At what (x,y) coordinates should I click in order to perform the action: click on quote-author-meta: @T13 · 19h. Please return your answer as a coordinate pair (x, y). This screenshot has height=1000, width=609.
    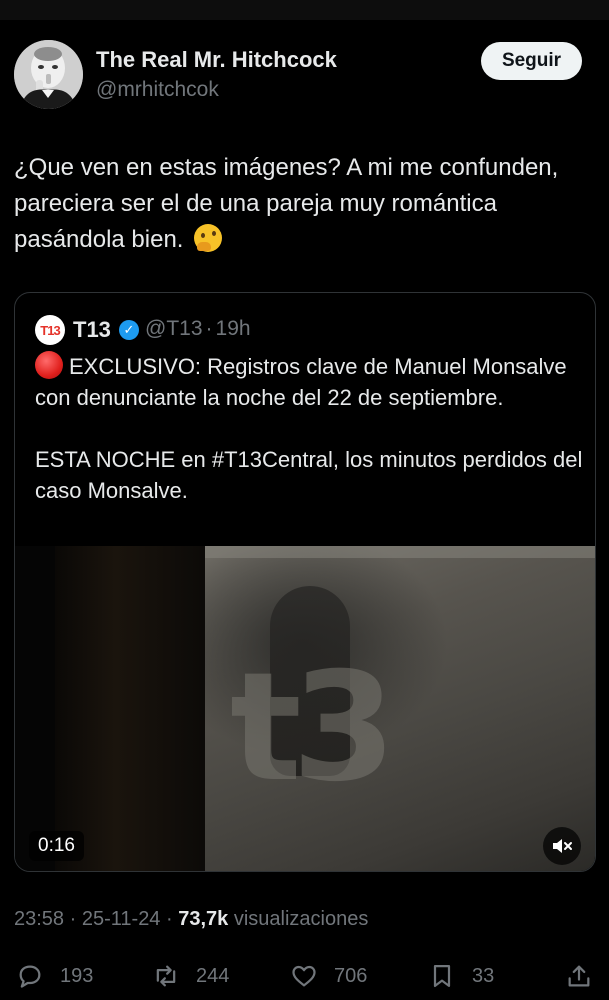
    Looking at the image, I should click on (198, 329).